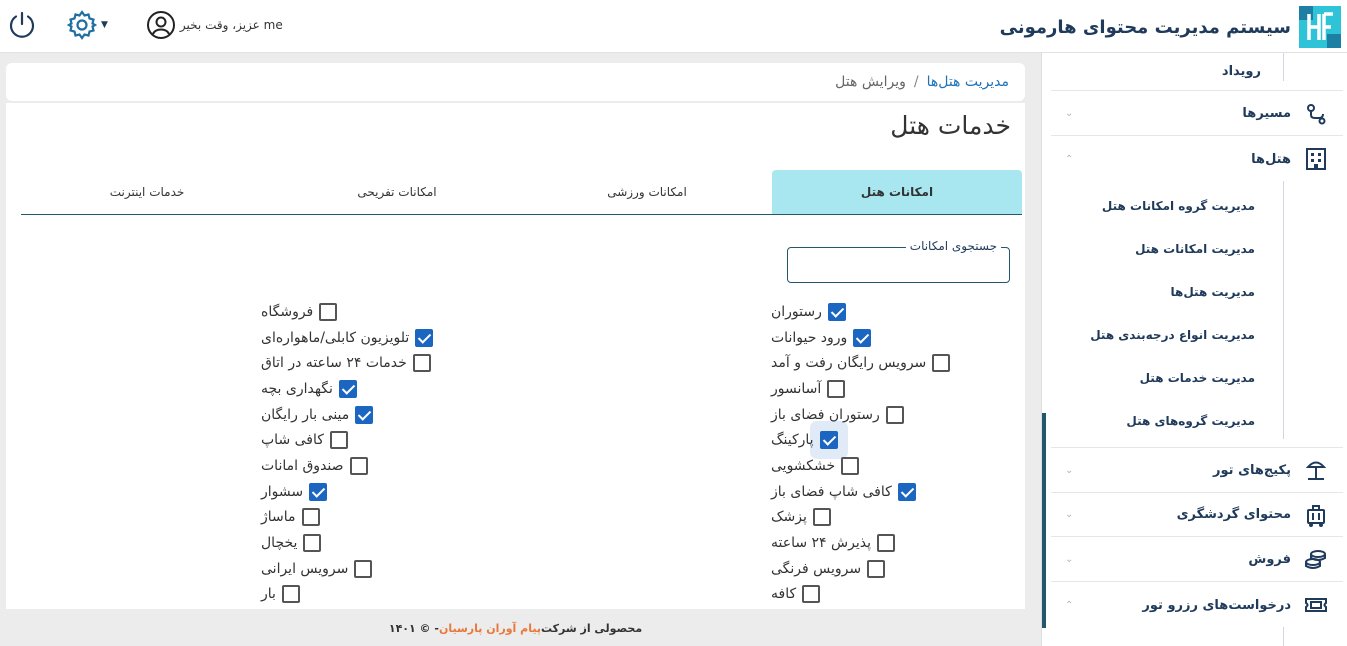 The height and width of the screenshot is (646, 1347). I want to click on amenity-label: رستوران, so click(796, 311).